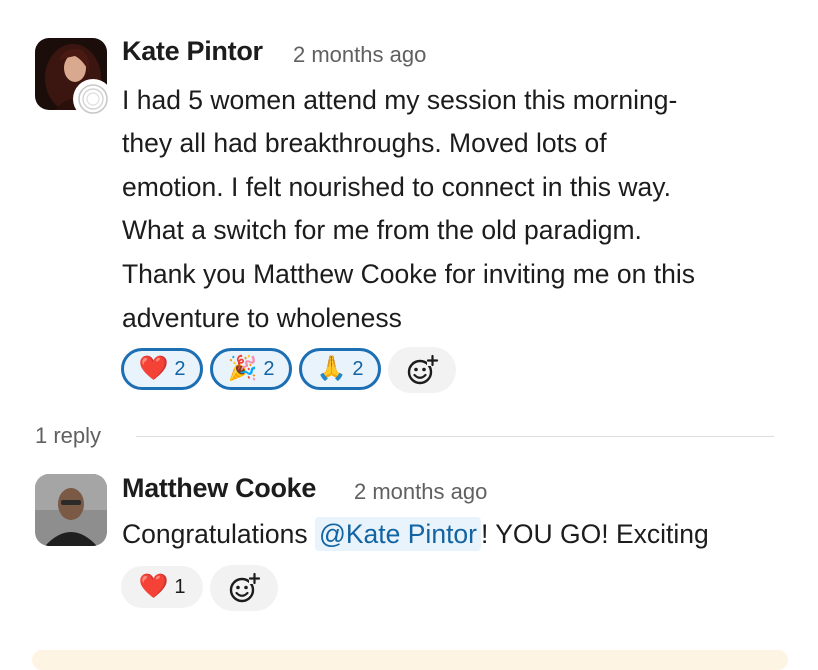 This screenshot has width=818, height=670. I want to click on folded-hands-icon: 🙏, so click(331, 368).